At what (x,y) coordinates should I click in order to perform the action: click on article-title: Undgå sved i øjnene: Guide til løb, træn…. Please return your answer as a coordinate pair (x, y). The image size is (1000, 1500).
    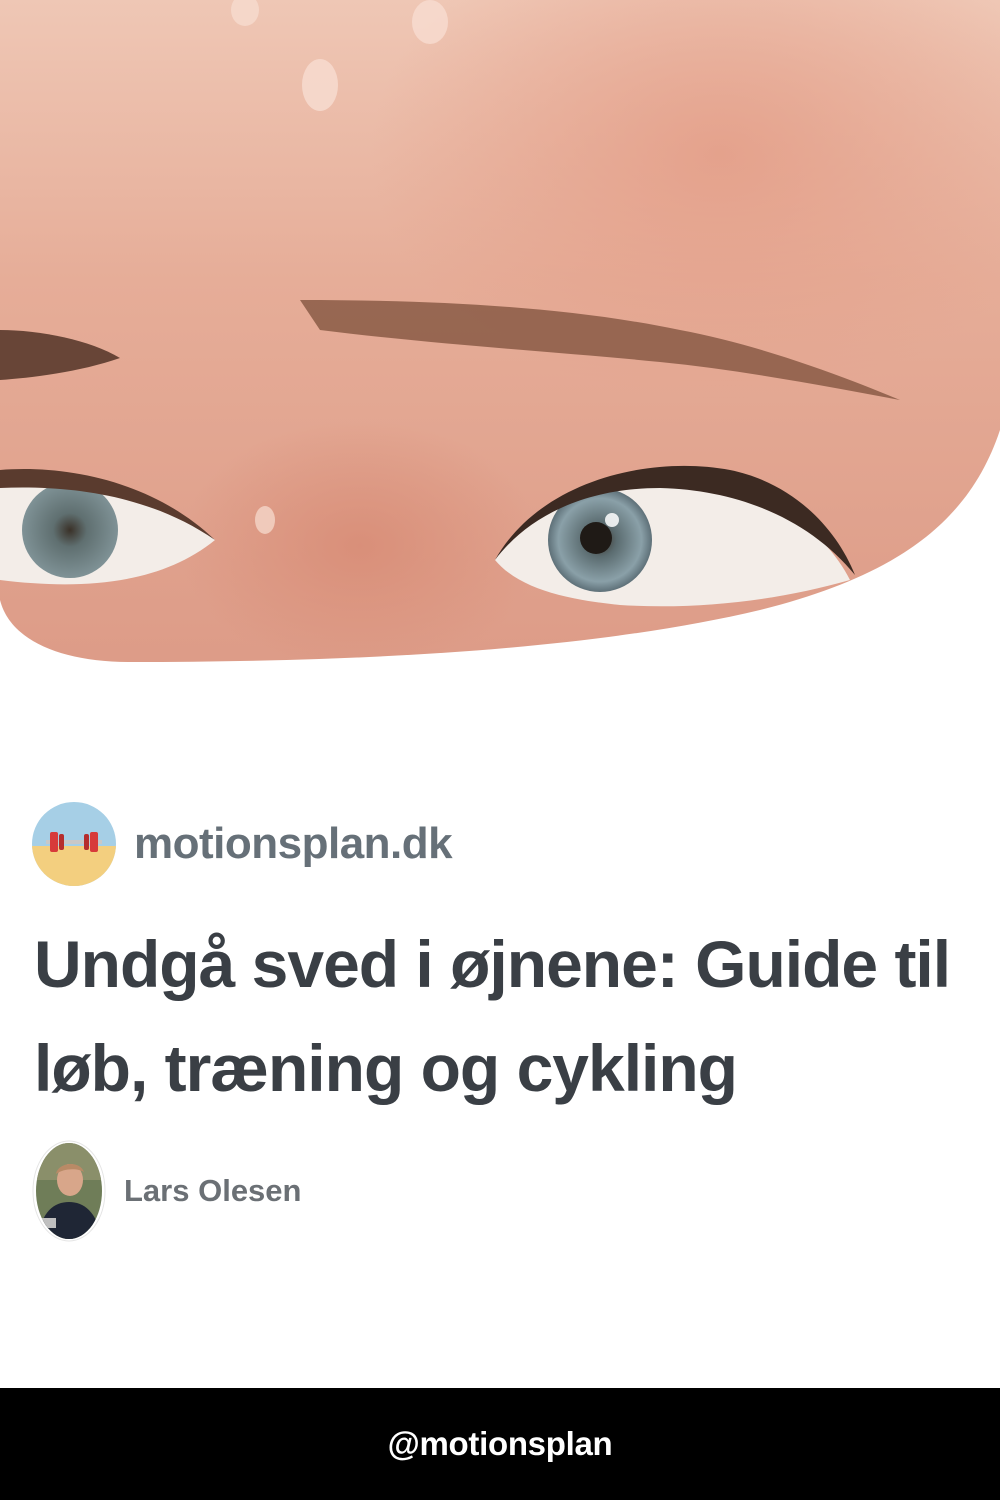
    Looking at the image, I should click on (492, 1016).